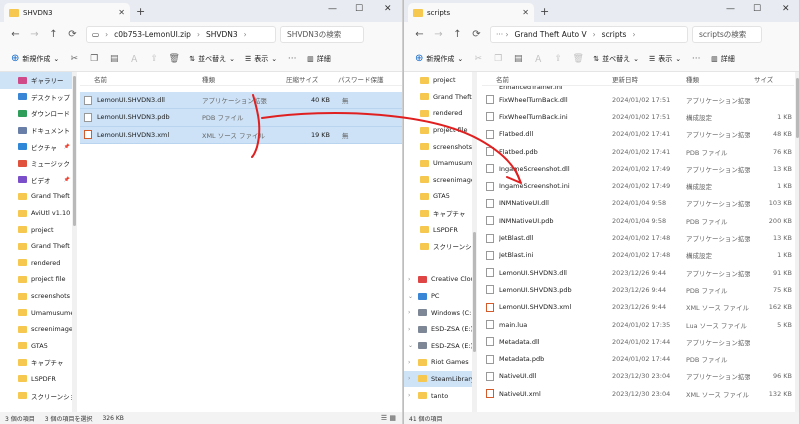  Describe the element at coordinates (241, 135) in the screenshot. I see `file-row: LemonUI.SHVDN3.xml XML ソース ファイル 19 KB 無` at that location.